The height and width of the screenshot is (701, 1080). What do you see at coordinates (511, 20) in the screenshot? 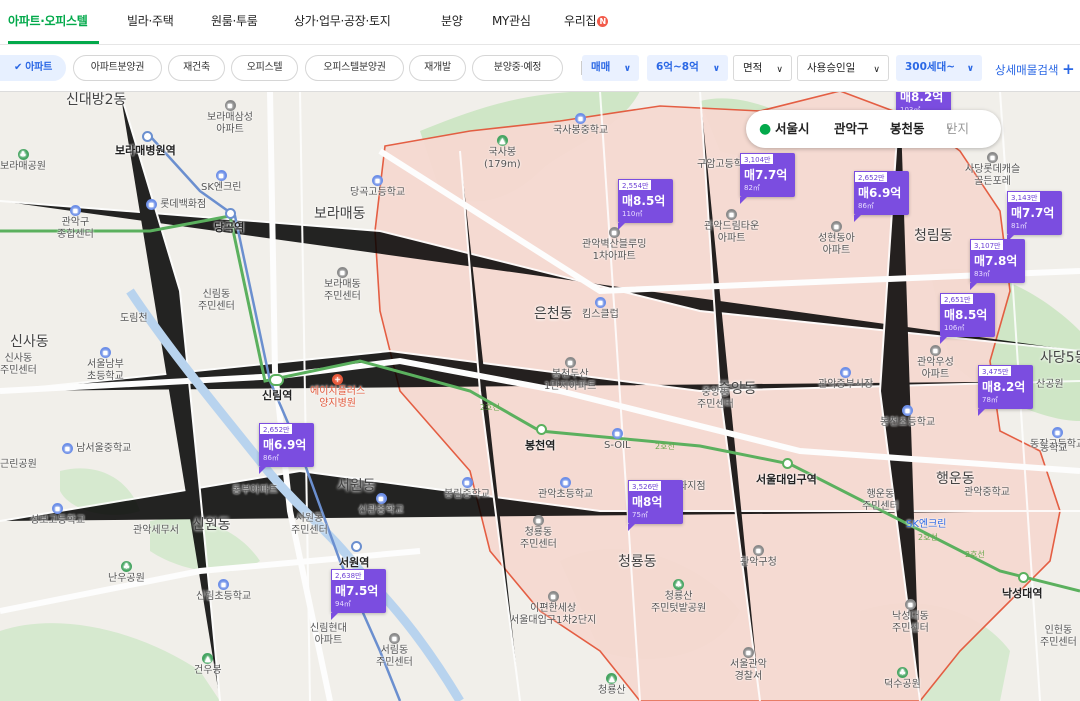
I see `tab-my-interest: MY관심` at bounding box center [511, 20].